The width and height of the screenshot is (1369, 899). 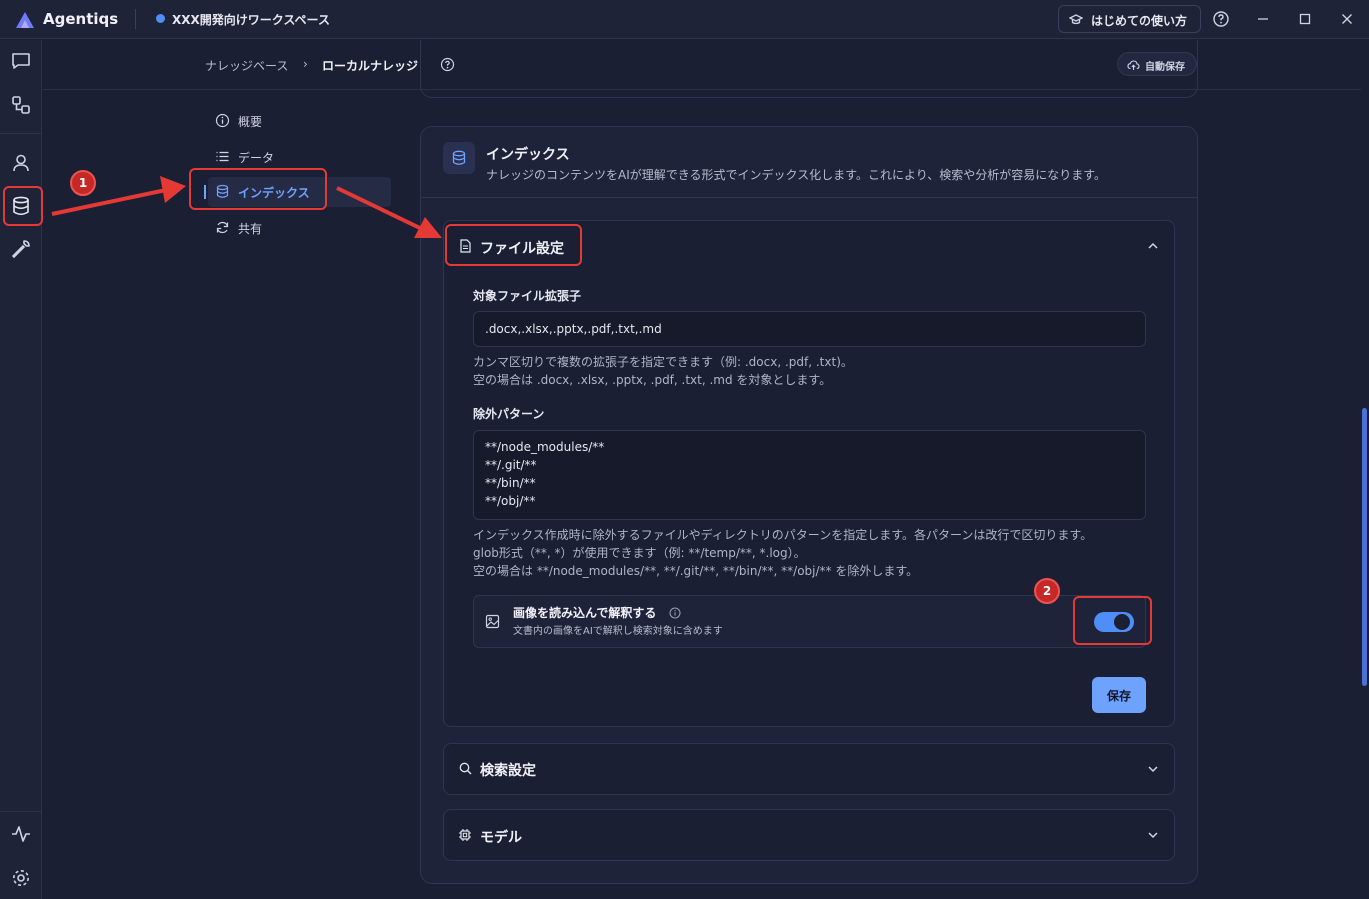 What do you see at coordinates (1263, 19) in the screenshot?
I see `minimize-icon` at bounding box center [1263, 19].